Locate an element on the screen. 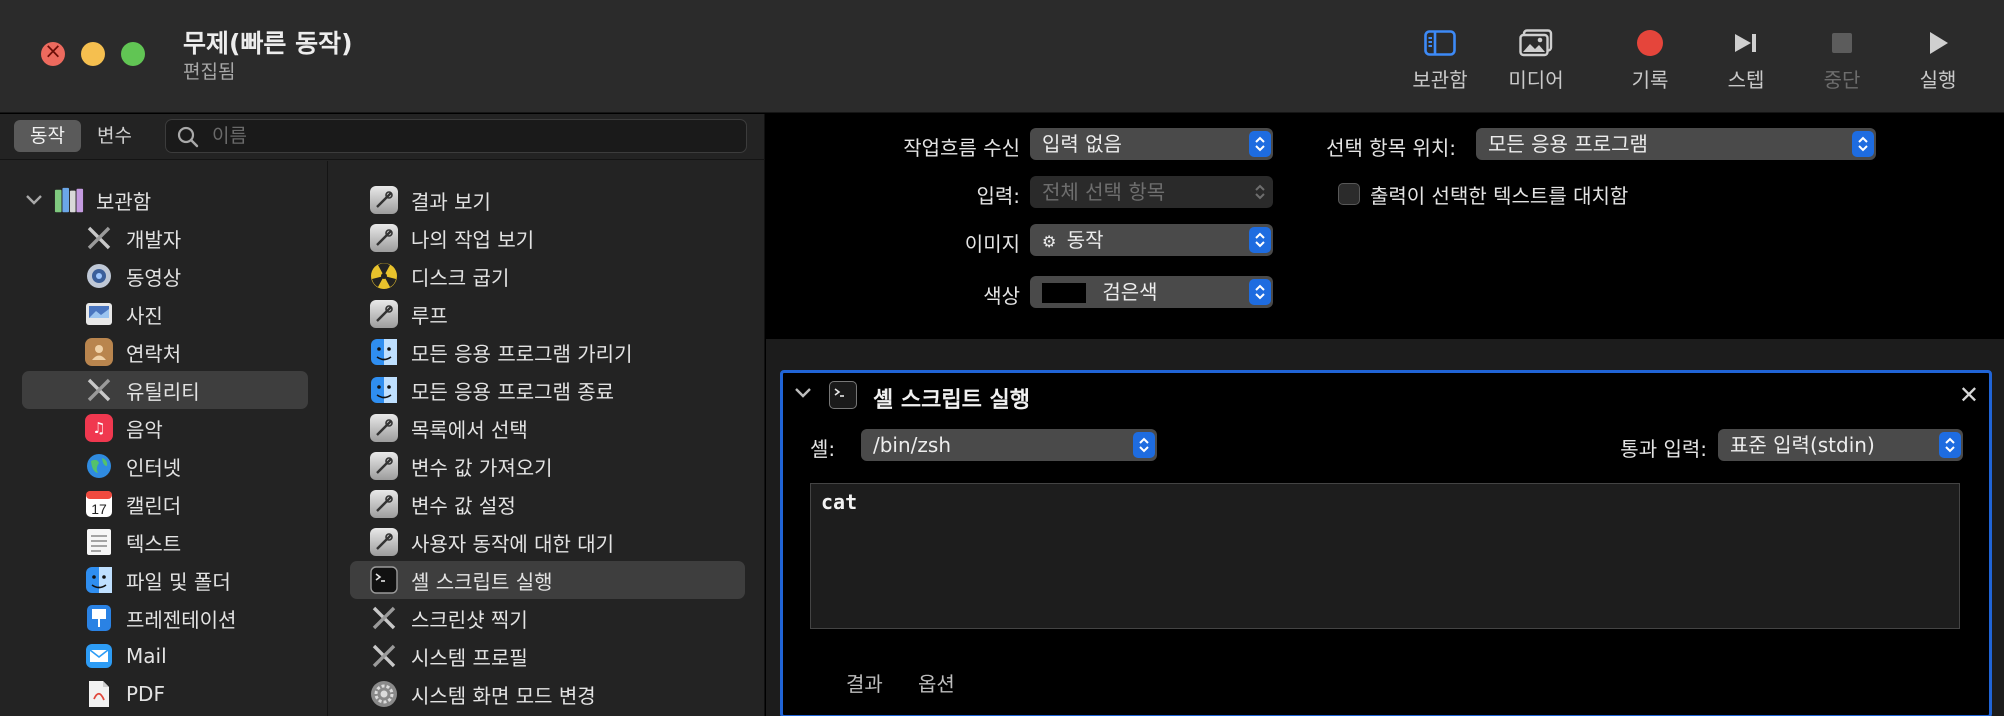 The image size is (2004, 716). category-item-utilities: 유틸리티 is located at coordinates (165, 390).